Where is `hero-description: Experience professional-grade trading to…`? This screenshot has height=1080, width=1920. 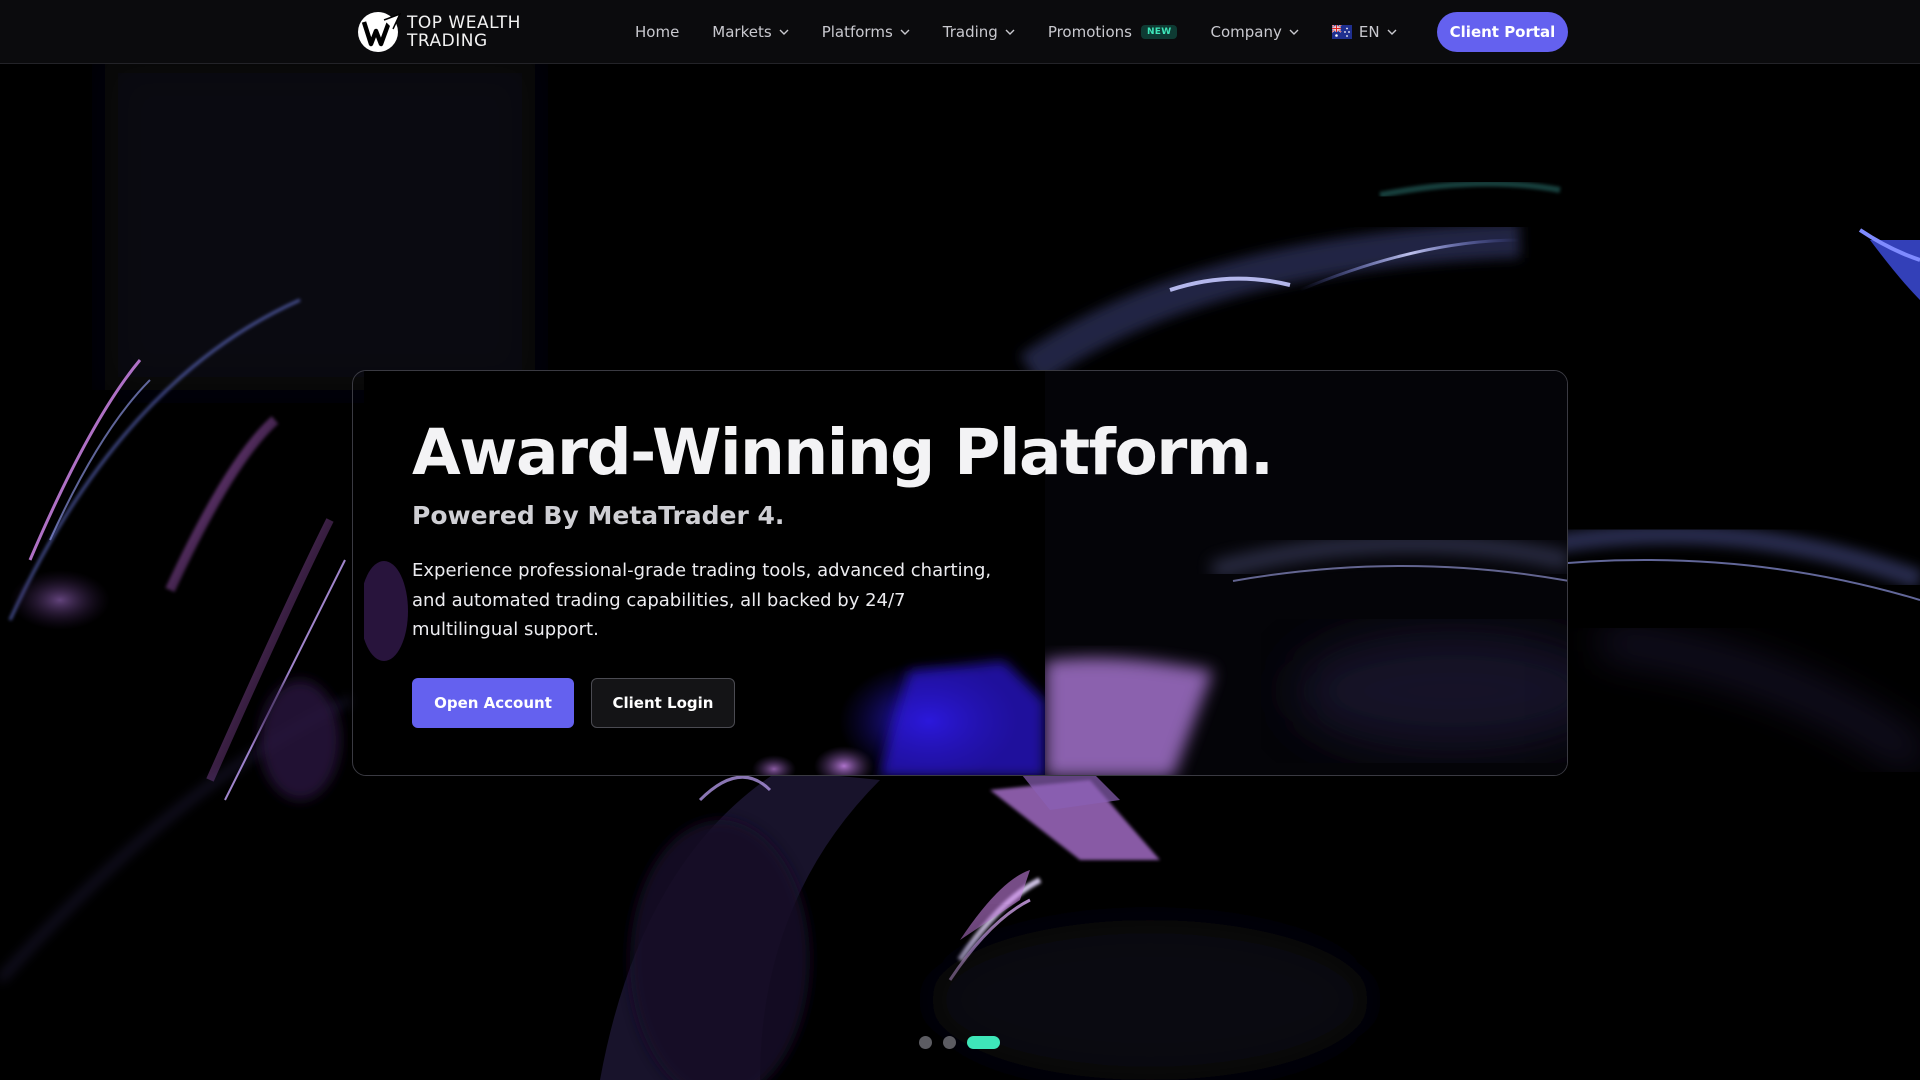 hero-description: Experience professional-grade trading to… is located at coordinates (702, 600).